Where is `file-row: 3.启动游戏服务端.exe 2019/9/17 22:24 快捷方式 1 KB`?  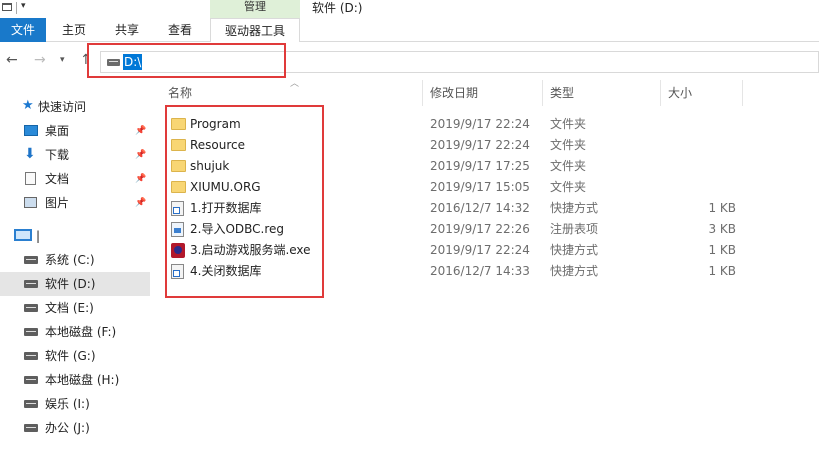 file-row: 3.启动游戏服务端.exe 2019/9/17 22:24 快捷方式 1 KB is located at coordinates (484, 250).